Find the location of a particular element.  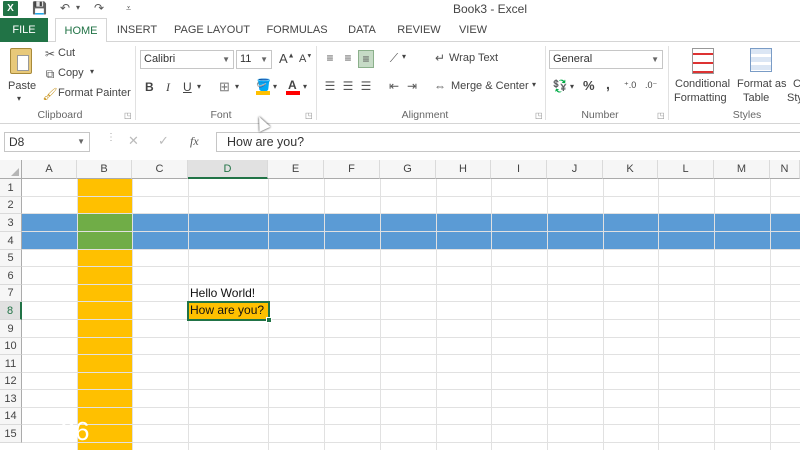

tab-home: HOME is located at coordinates (81, 30).